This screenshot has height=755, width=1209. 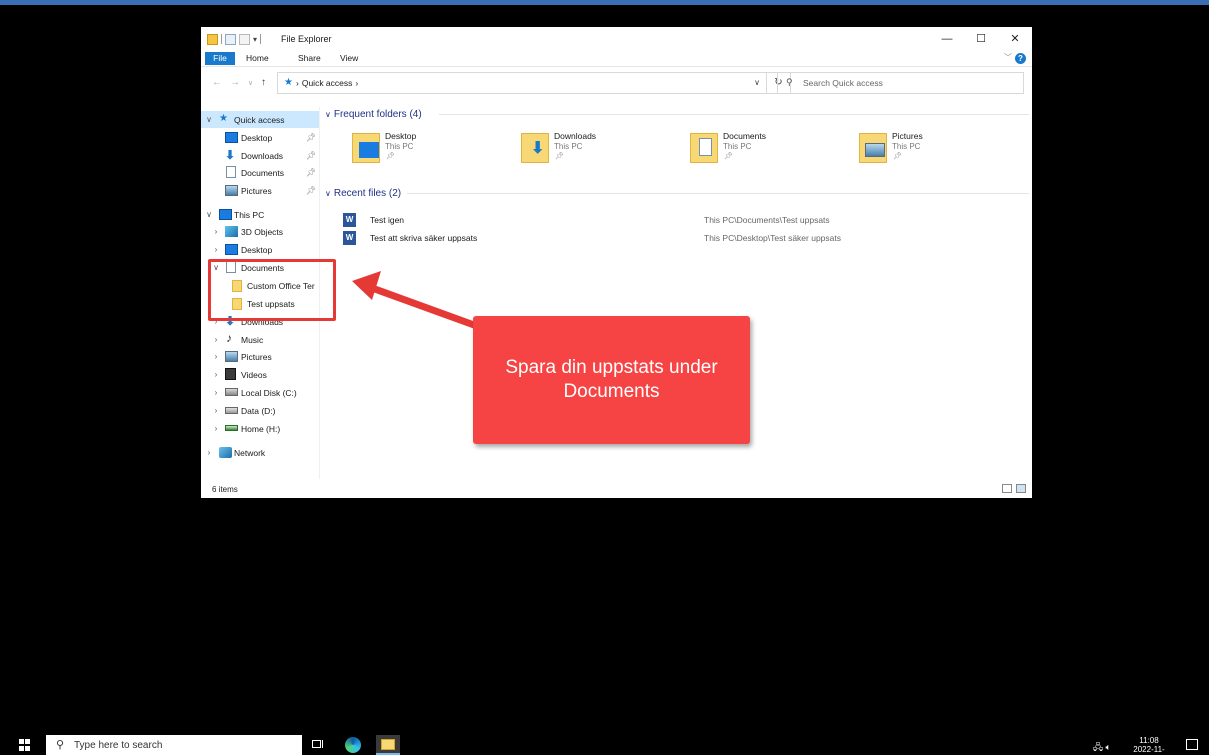 What do you see at coordinates (25, 745) in the screenshot?
I see `start-button` at bounding box center [25, 745].